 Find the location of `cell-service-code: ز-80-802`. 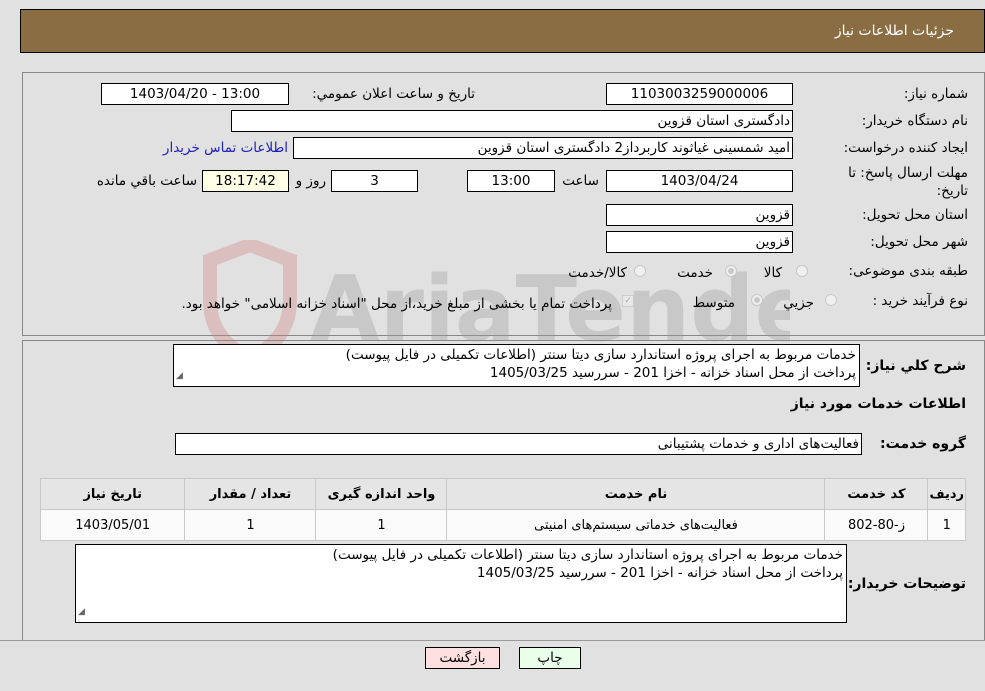

cell-service-code: ز-80-802 is located at coordinates (876, 525).